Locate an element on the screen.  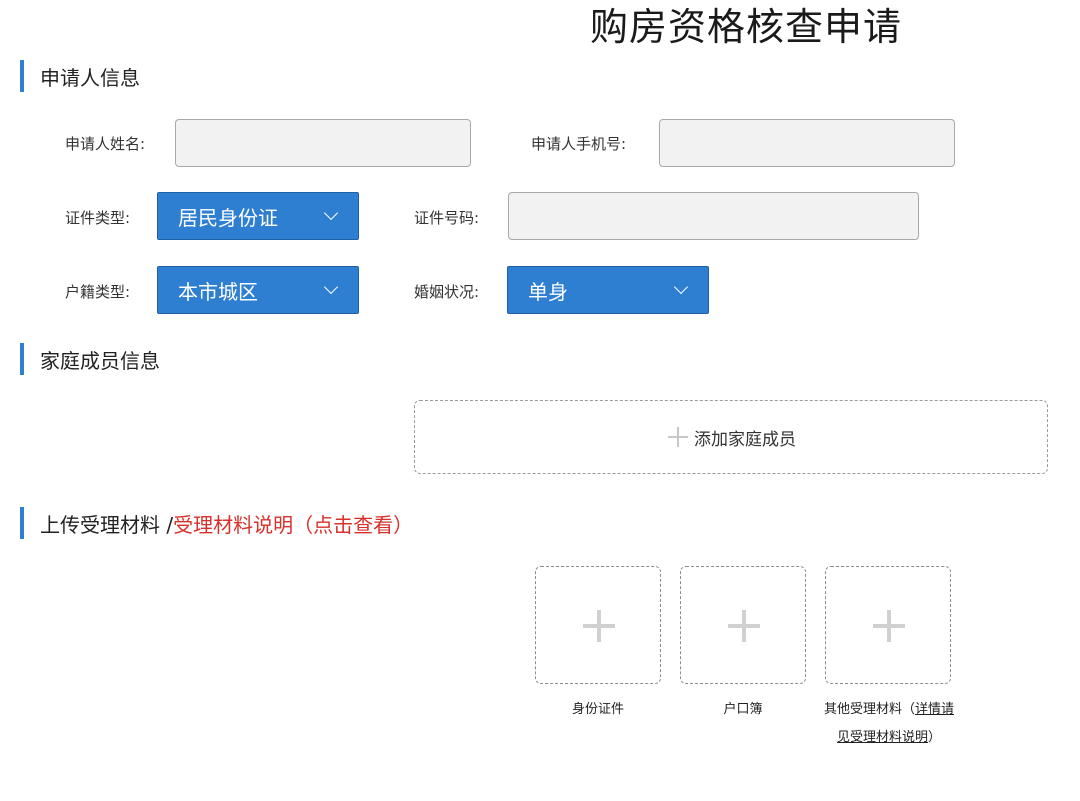
upload-caption-other-prefix: 其他受理材料（ is located at coordinates (869, 709).